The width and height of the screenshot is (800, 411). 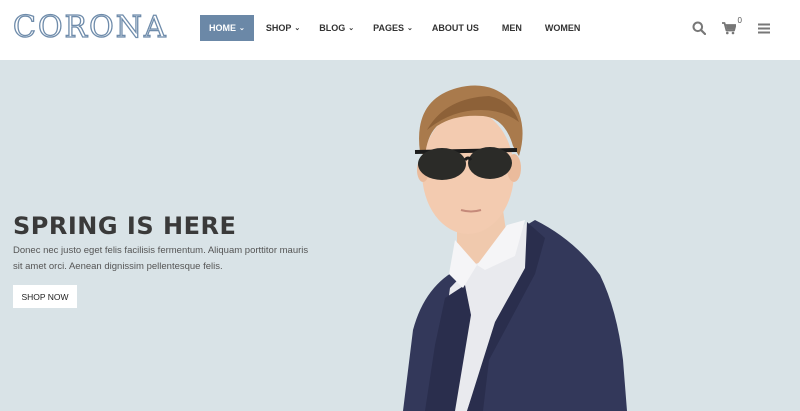 I want to click on nav-item-label: SHOP, so click(x=278, y=28).